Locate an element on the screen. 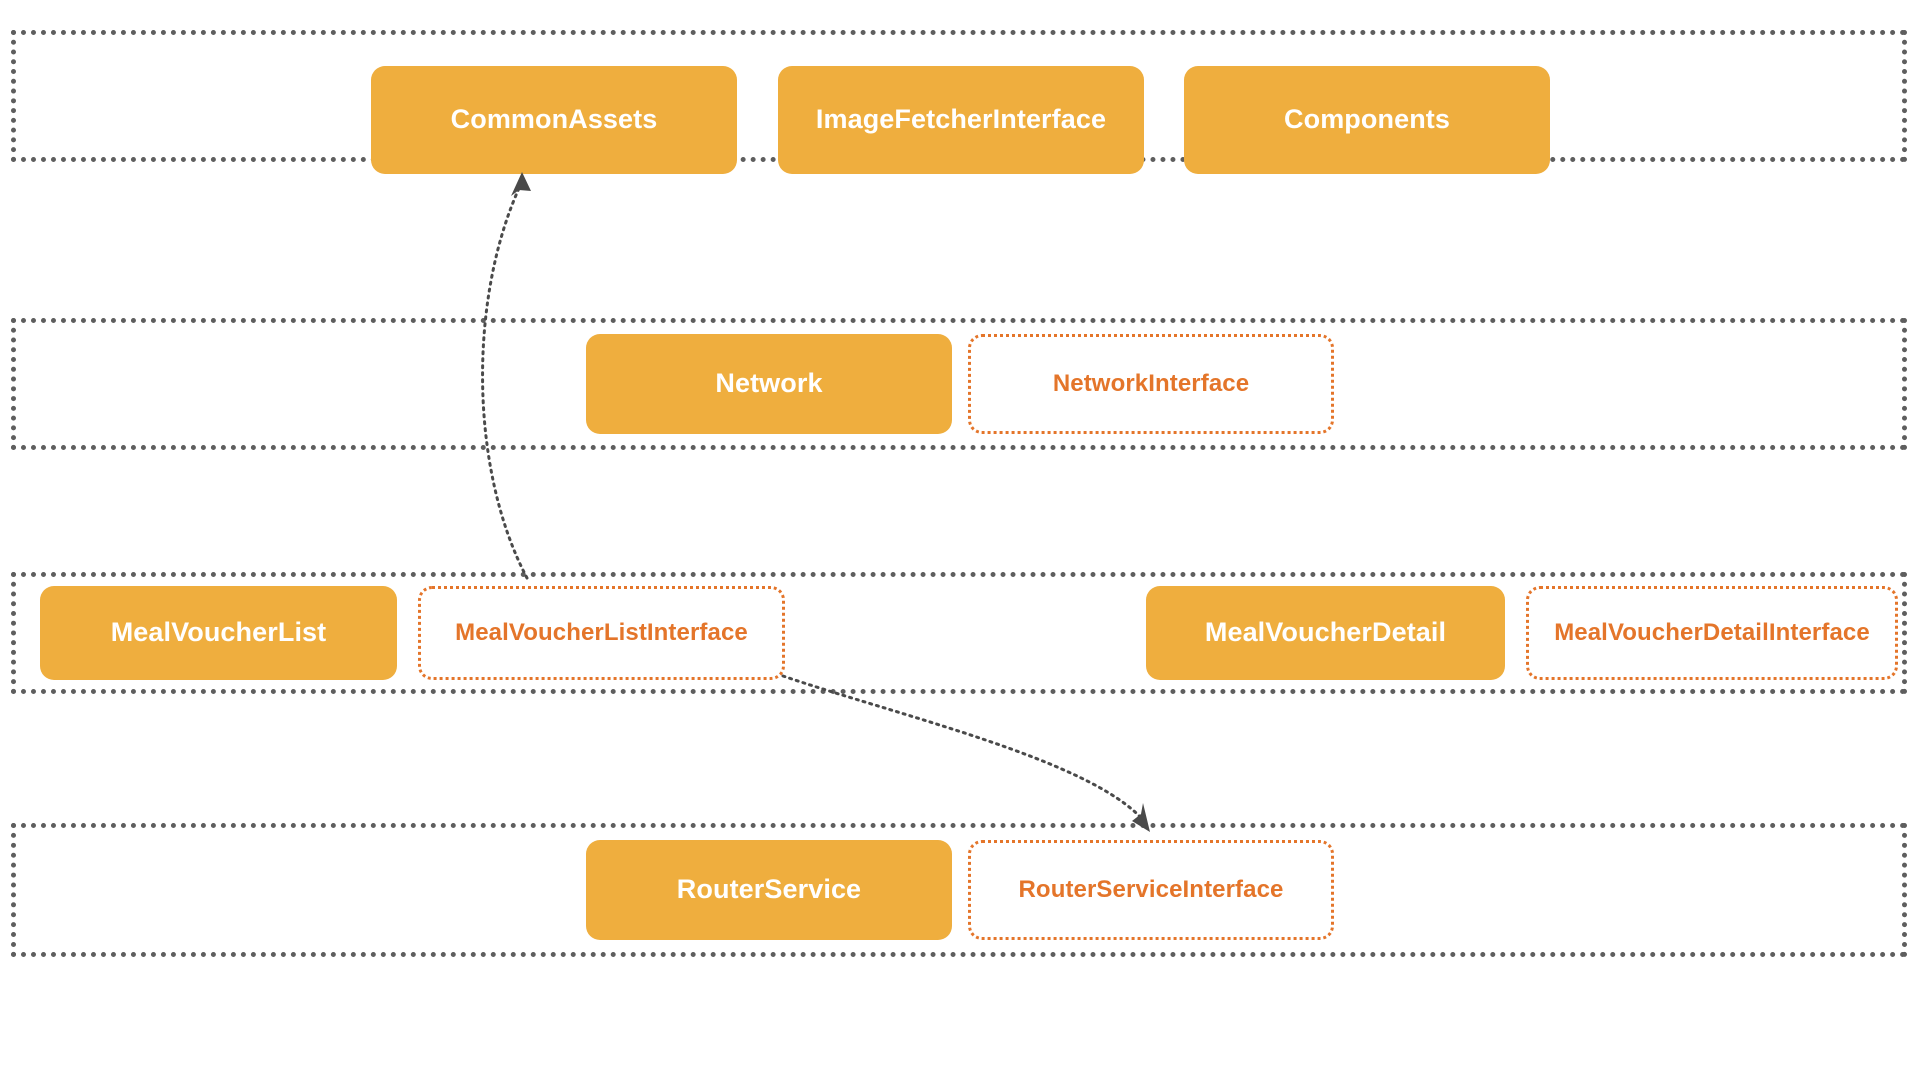  node-label-network: Network is located at coordinates (769, 383).